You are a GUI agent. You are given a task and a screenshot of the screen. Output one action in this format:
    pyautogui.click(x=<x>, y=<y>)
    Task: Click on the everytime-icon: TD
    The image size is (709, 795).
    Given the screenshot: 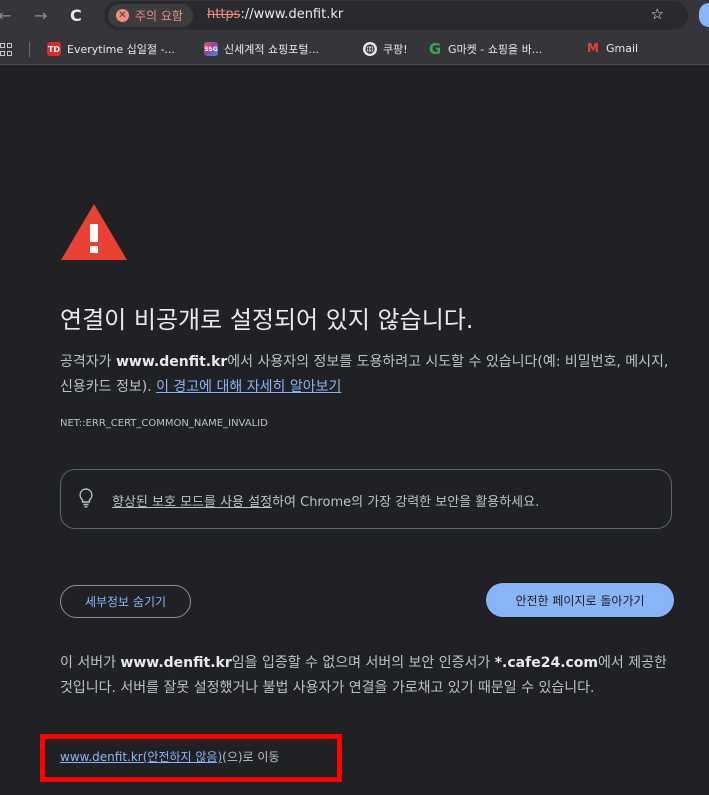 What is the action you would take?
    pyautogui.click(x=54, y=49)
    